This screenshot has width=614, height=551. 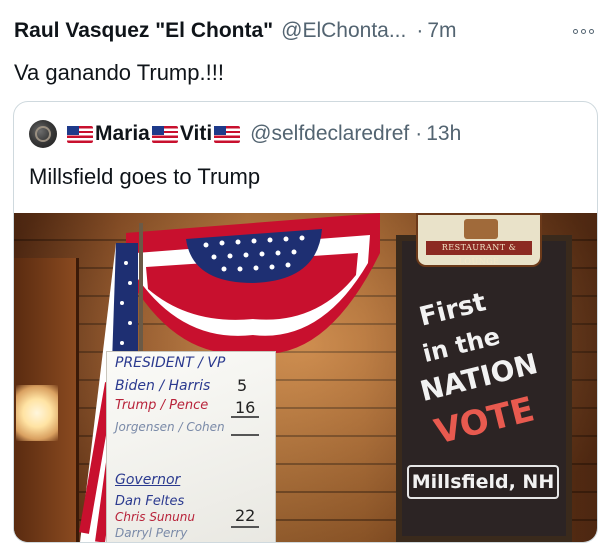 What do you see at coordinates (162, 405) in the screenshot?
I see `whiteboard-line: Trump / Pence` at bounding box center [162, 405].